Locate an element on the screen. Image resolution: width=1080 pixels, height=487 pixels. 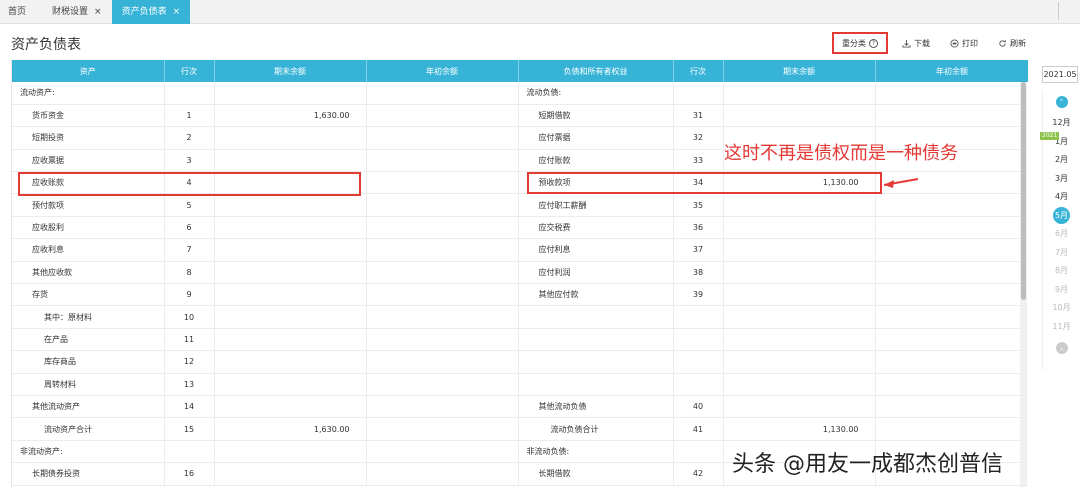
month-label: 6月 is located at coordinates (1061, 233).